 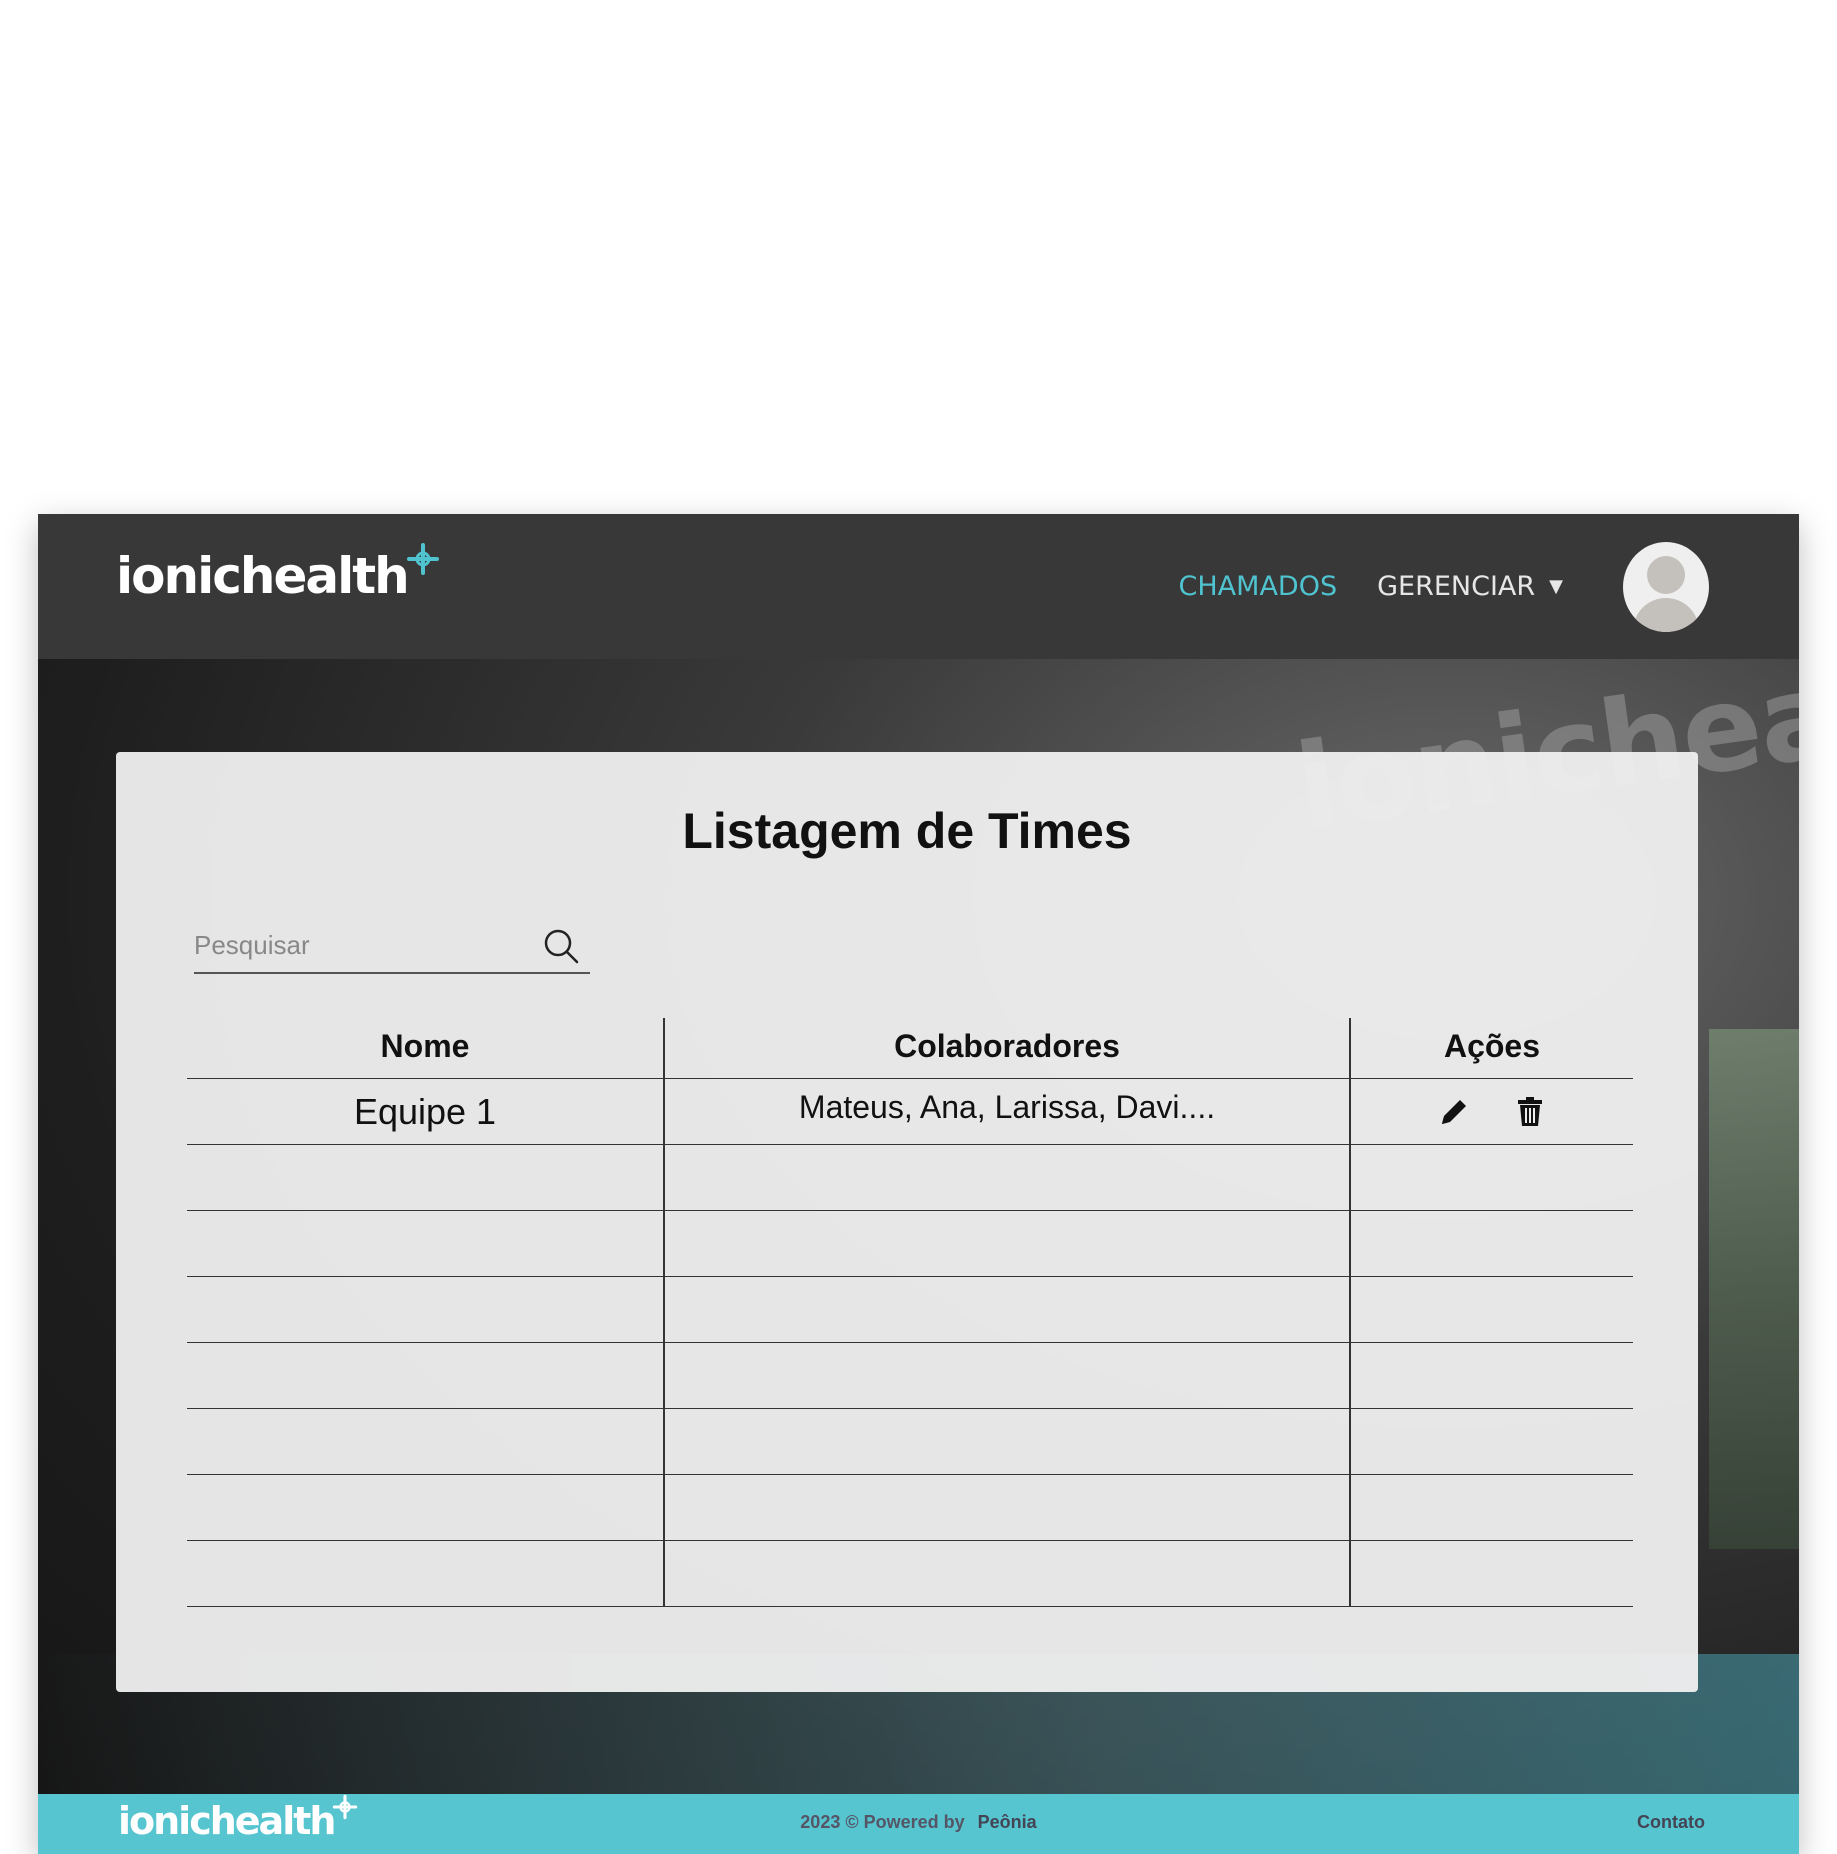 I want to click on brand-link: Peônia, so click(x=1007, y=1822).